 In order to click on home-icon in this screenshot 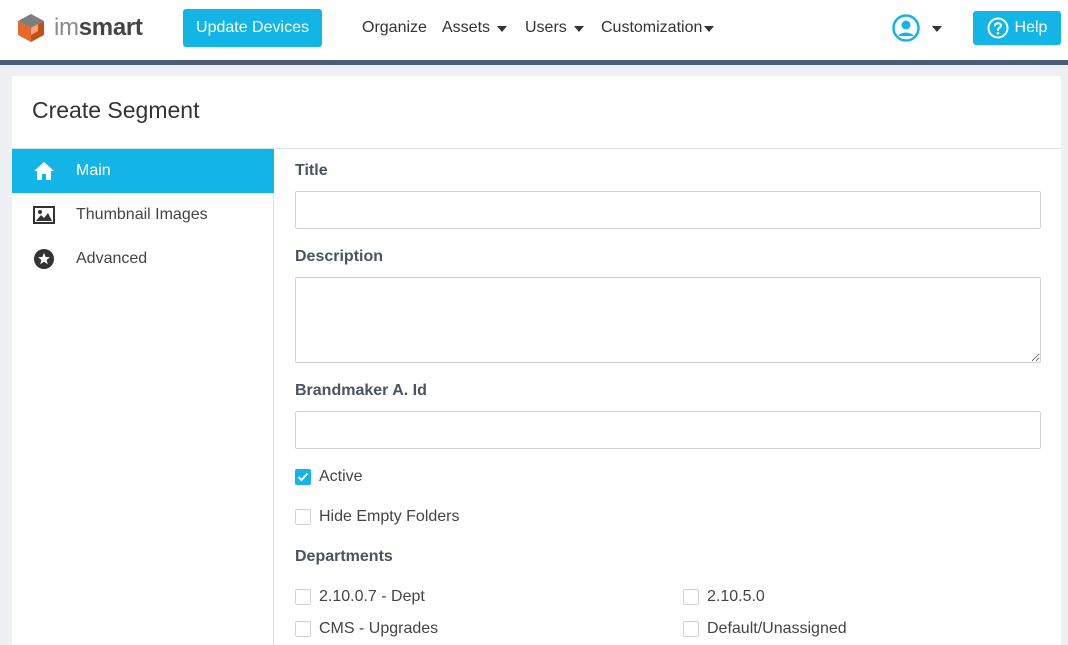, I will do `click(44, 171)`.